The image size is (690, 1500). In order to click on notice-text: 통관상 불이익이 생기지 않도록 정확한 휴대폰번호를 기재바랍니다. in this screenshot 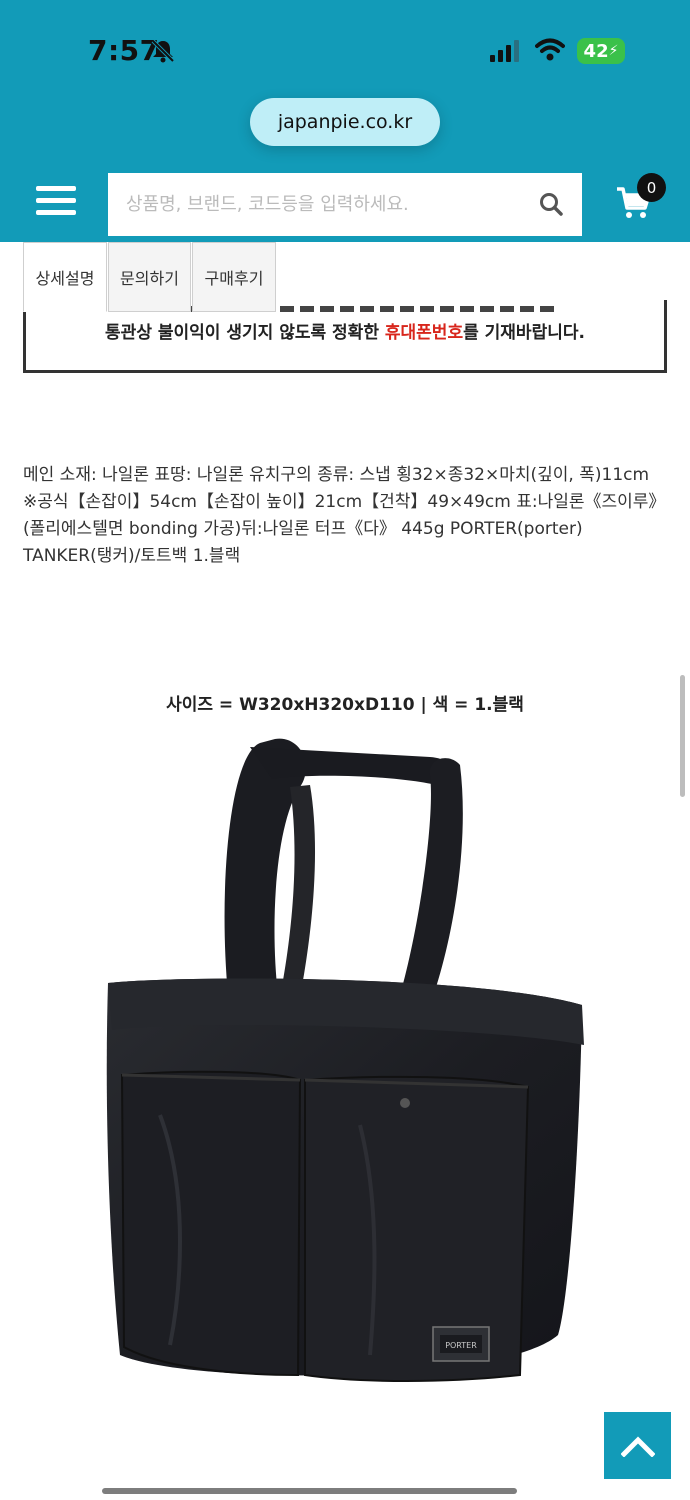, I will do `click(345, 330)`.